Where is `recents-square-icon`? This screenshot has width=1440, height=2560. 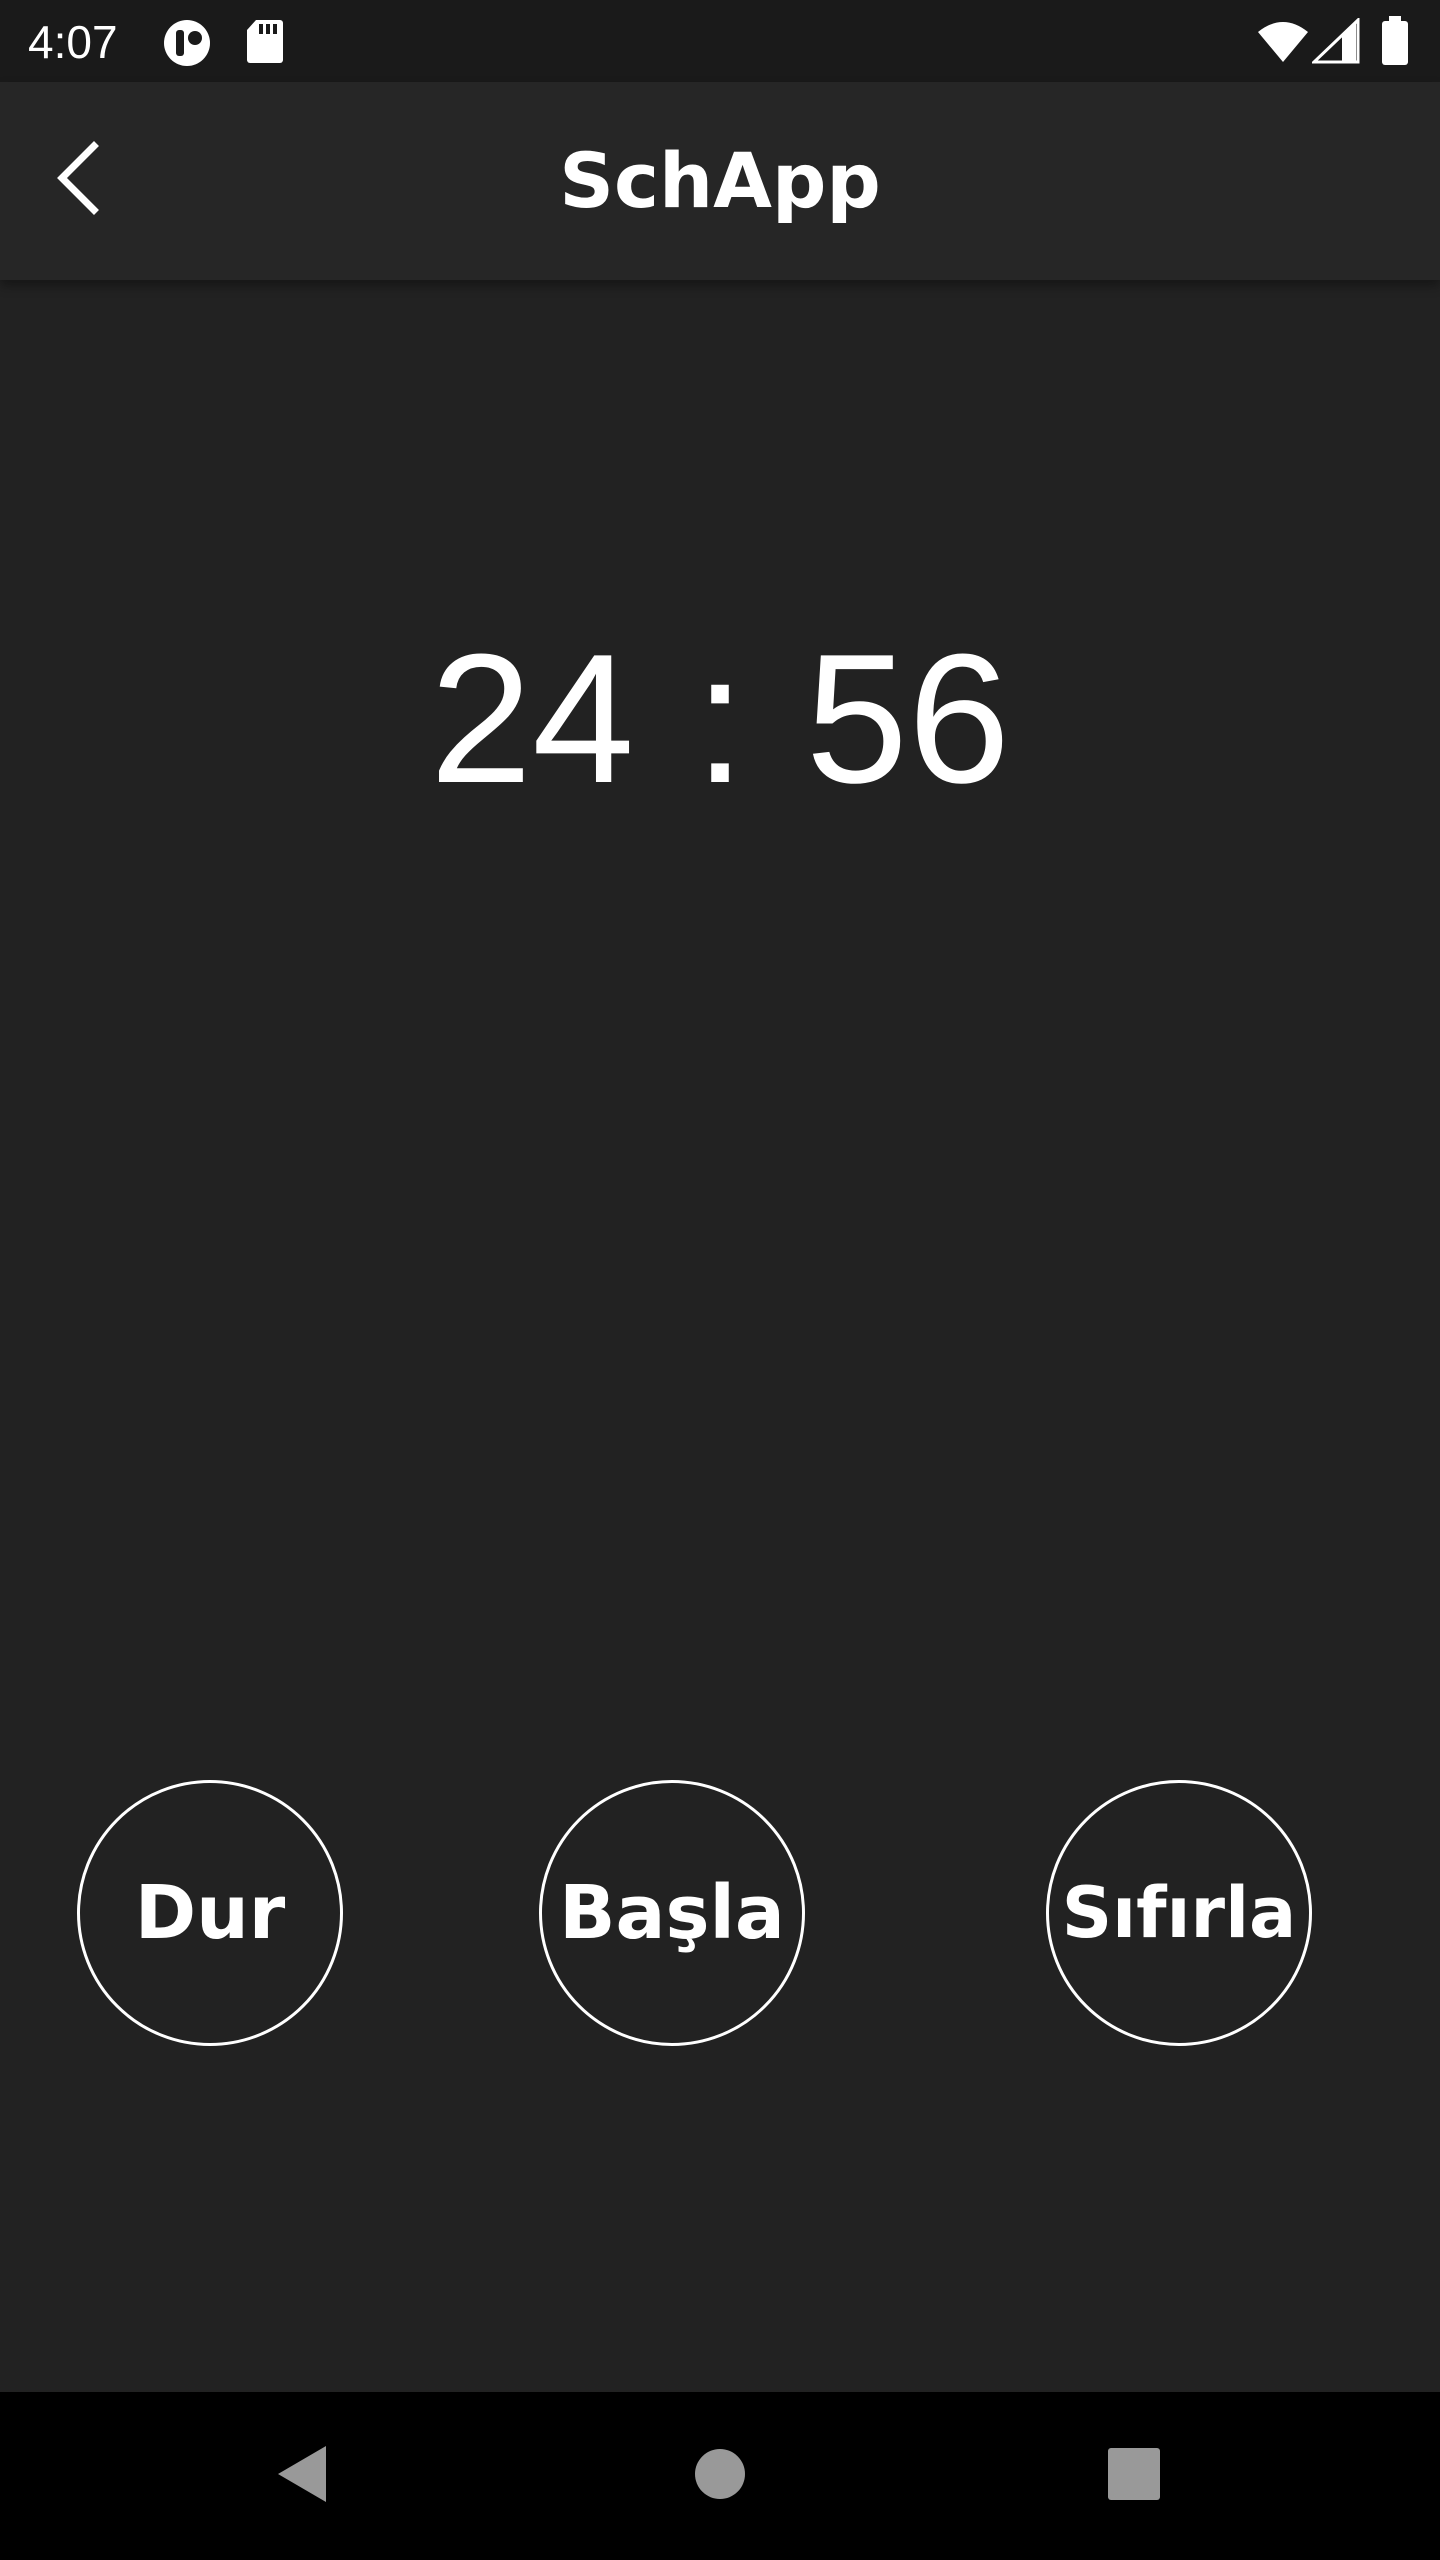
recents-square-icon is located at coordinates (1134, 2476).